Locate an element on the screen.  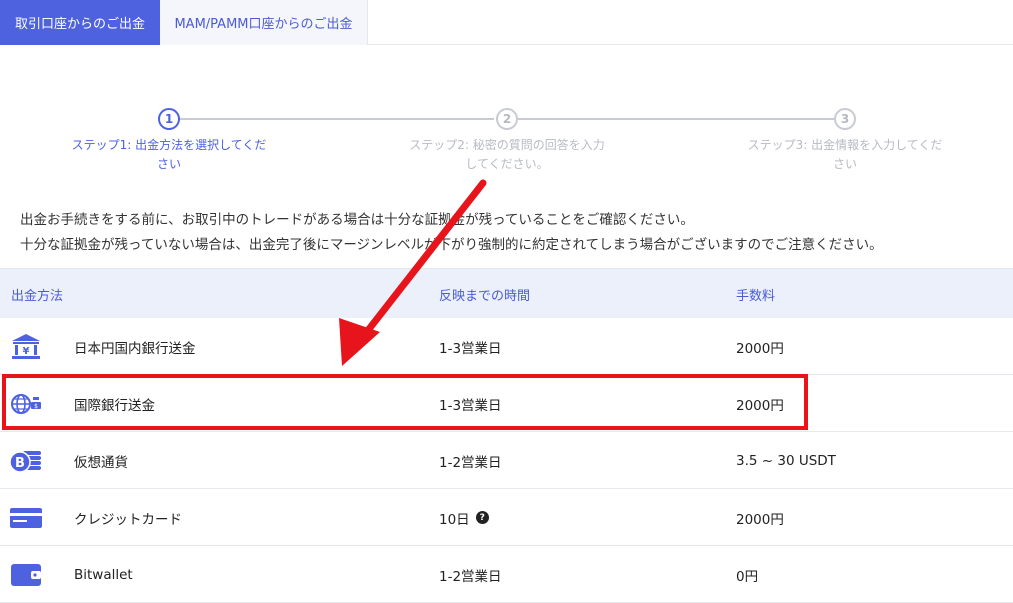
bank-yen-icon: ¥ is located at coordinates (26, 346).